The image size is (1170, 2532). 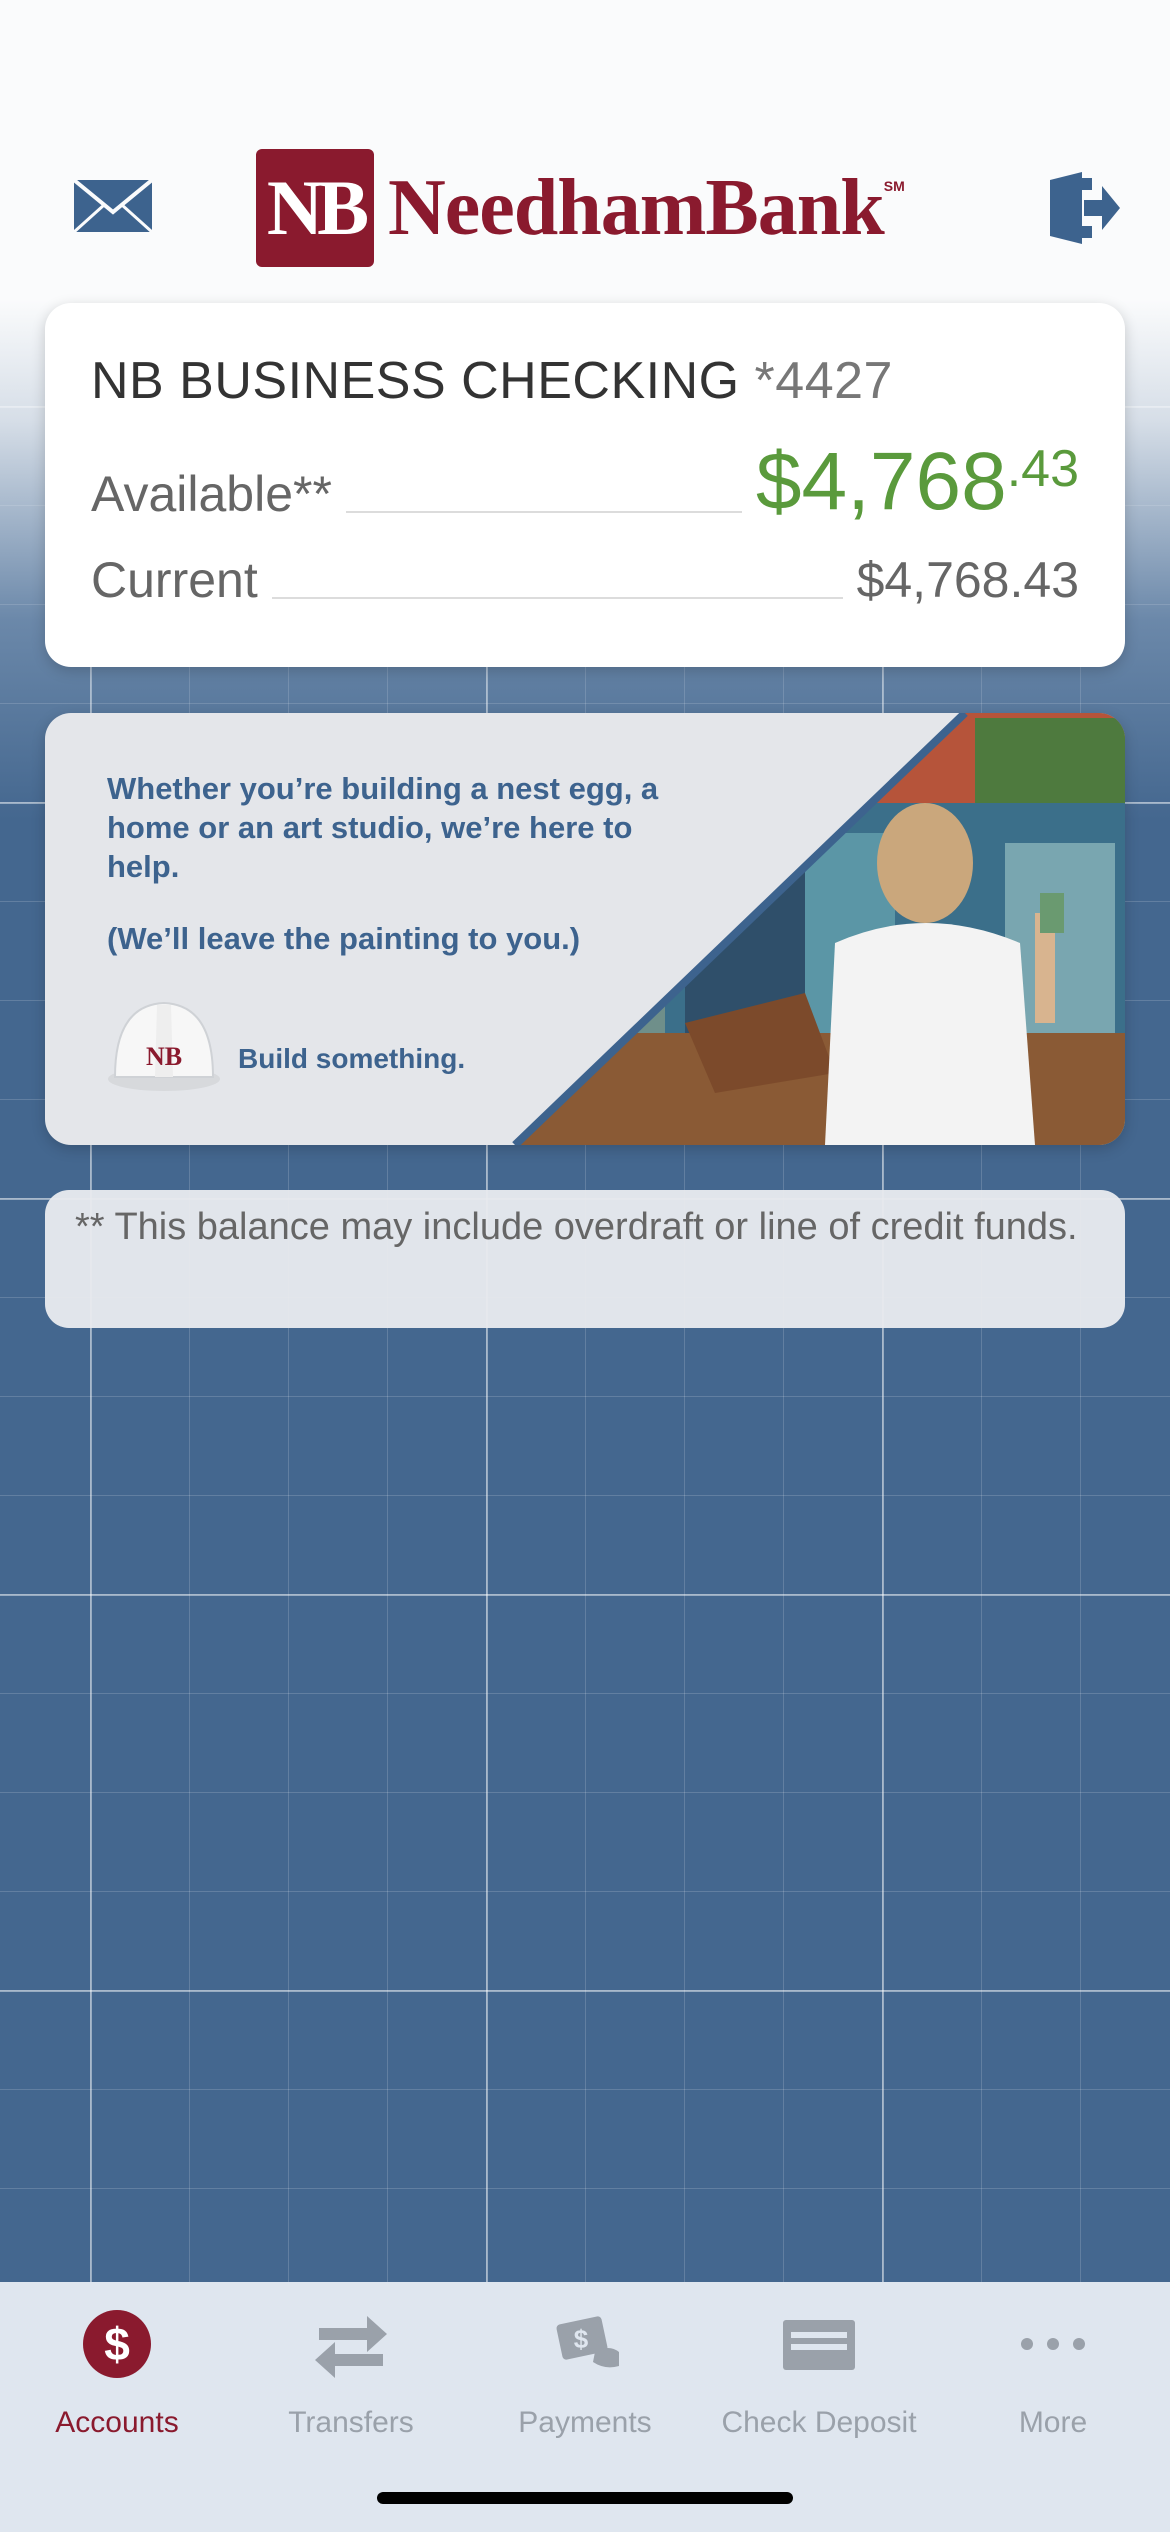 I want to click on header: NB NeedhamBank SM, so click(x=585, y=205).